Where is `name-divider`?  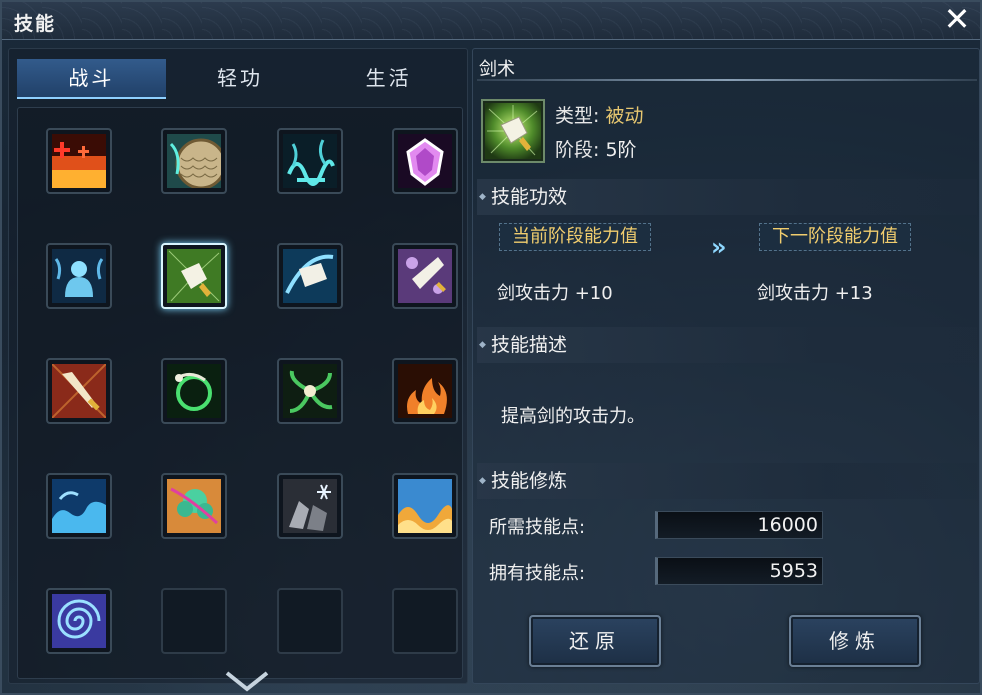
name-divider is located at coordinates (727, 80).